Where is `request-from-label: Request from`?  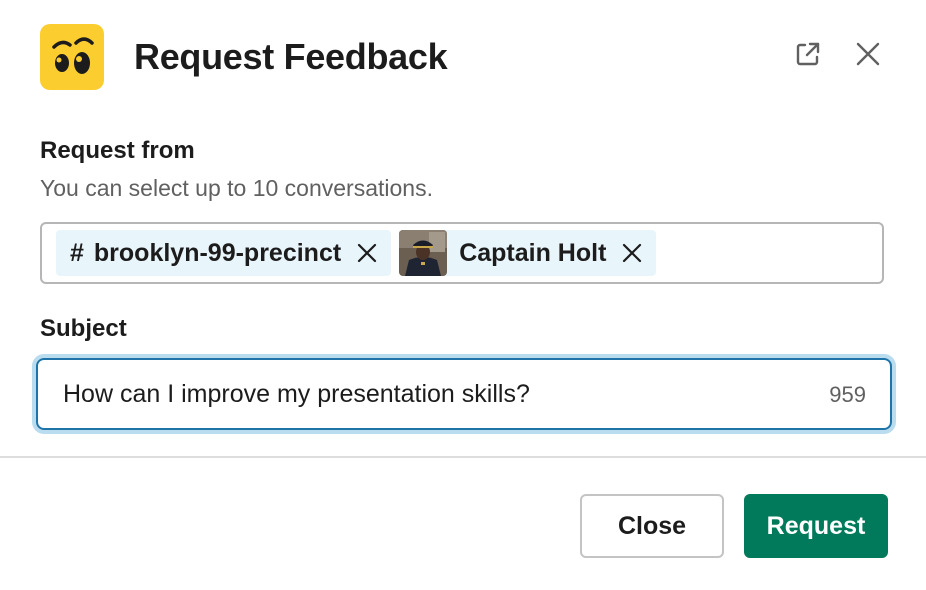 request-from-label: Request from is located at coordinates (117, 150).